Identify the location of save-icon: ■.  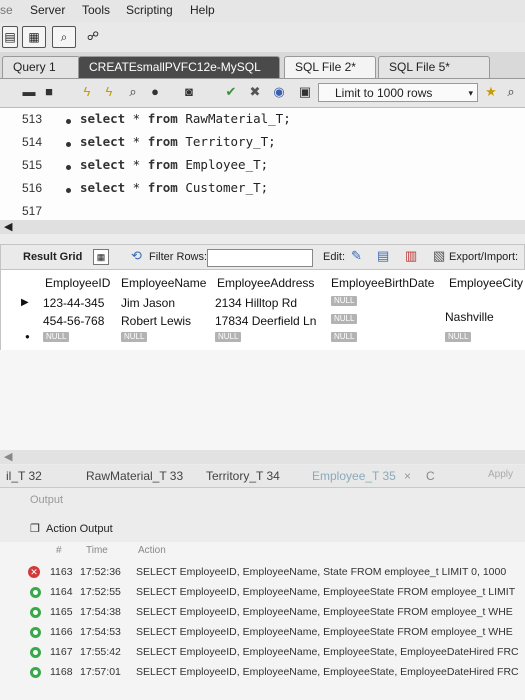
(49, 92).